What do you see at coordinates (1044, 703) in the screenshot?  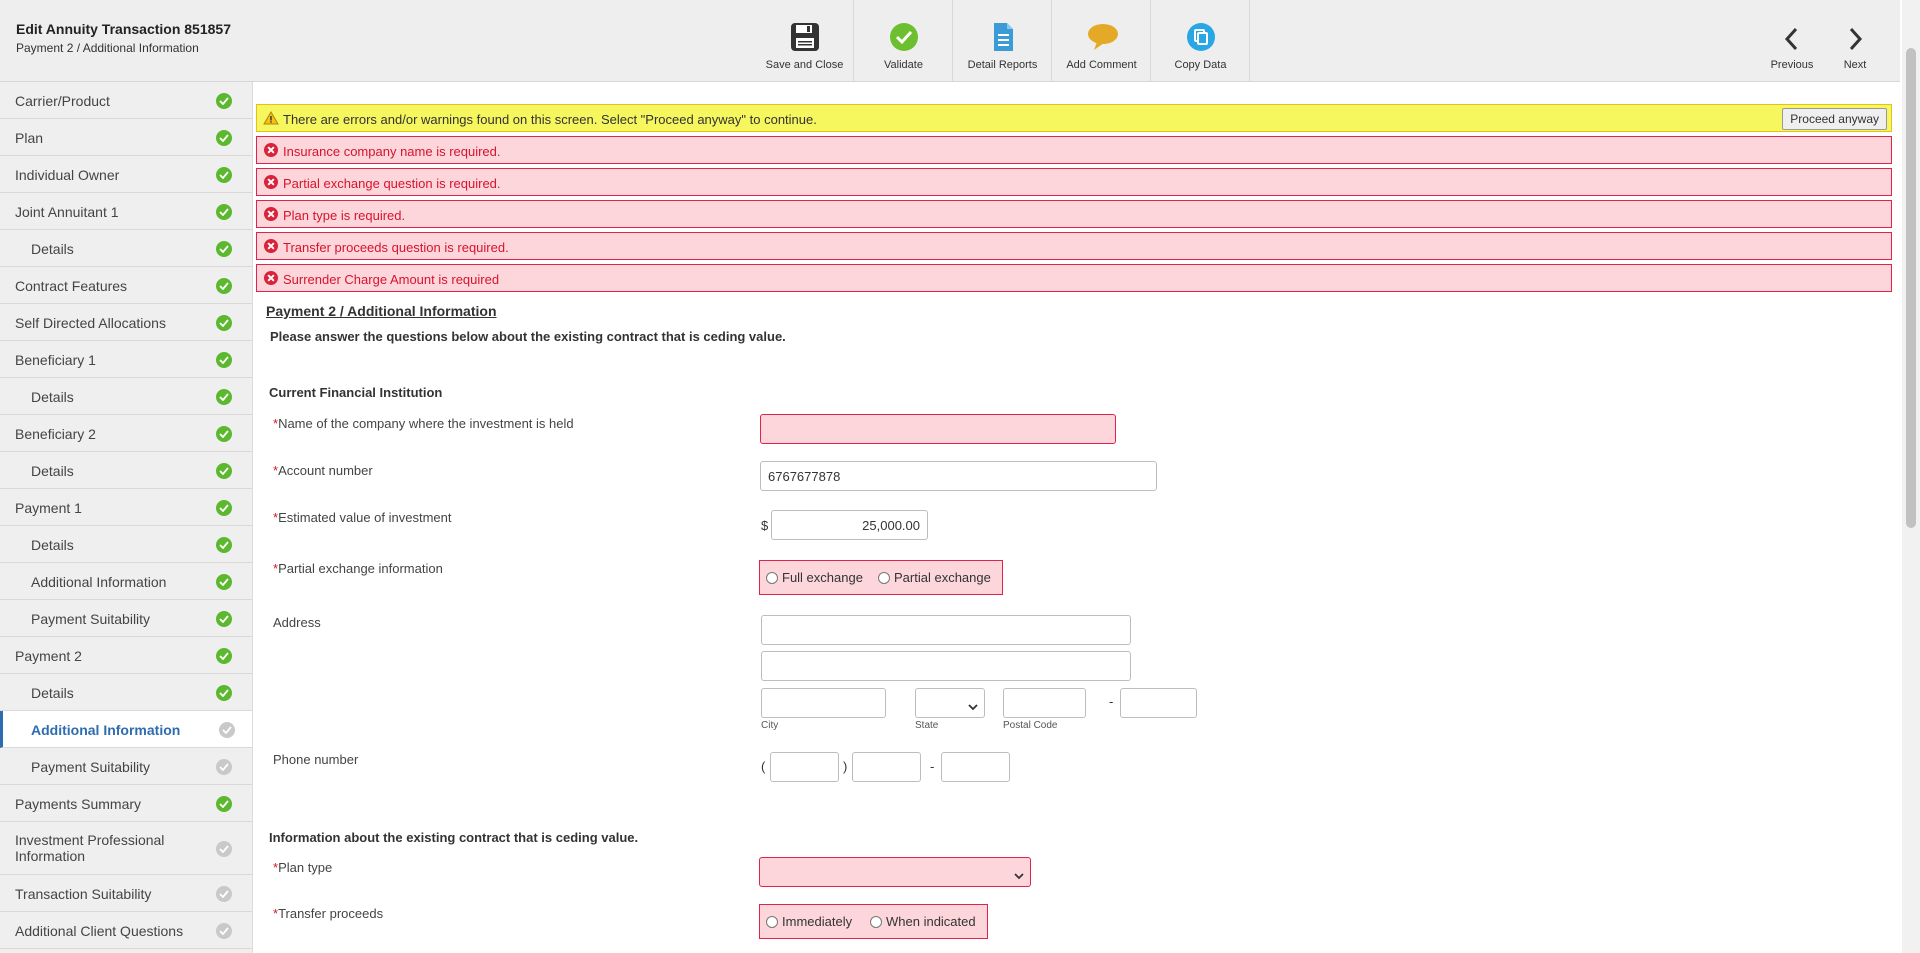 I see `postal-code-input` at bounding box center [1044, 703].